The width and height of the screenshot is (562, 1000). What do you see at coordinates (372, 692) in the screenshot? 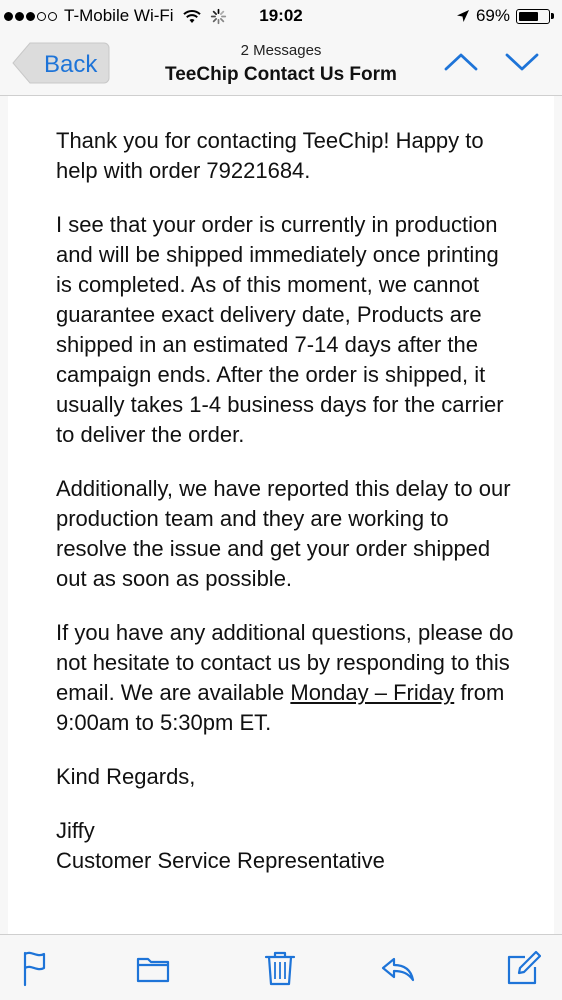
I see `business-days-link: Monday – Friday` at bounding box center [372, 692].